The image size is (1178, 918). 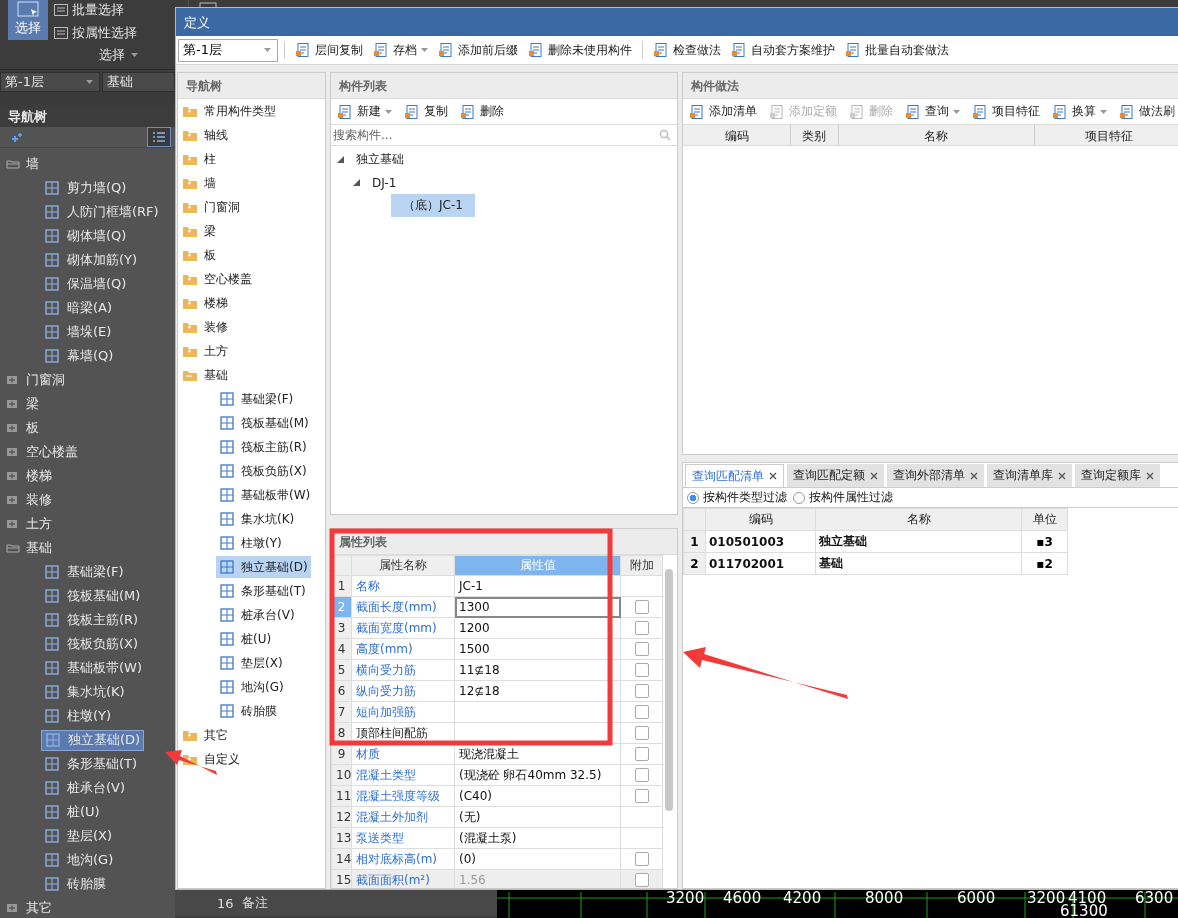 I want to click on table-cell: 独立基础, so click(x=918, y=541).